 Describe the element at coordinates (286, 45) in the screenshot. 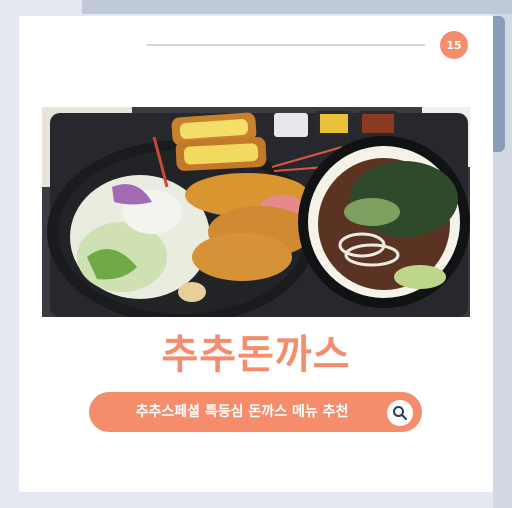

I see `header-divider` at that location.